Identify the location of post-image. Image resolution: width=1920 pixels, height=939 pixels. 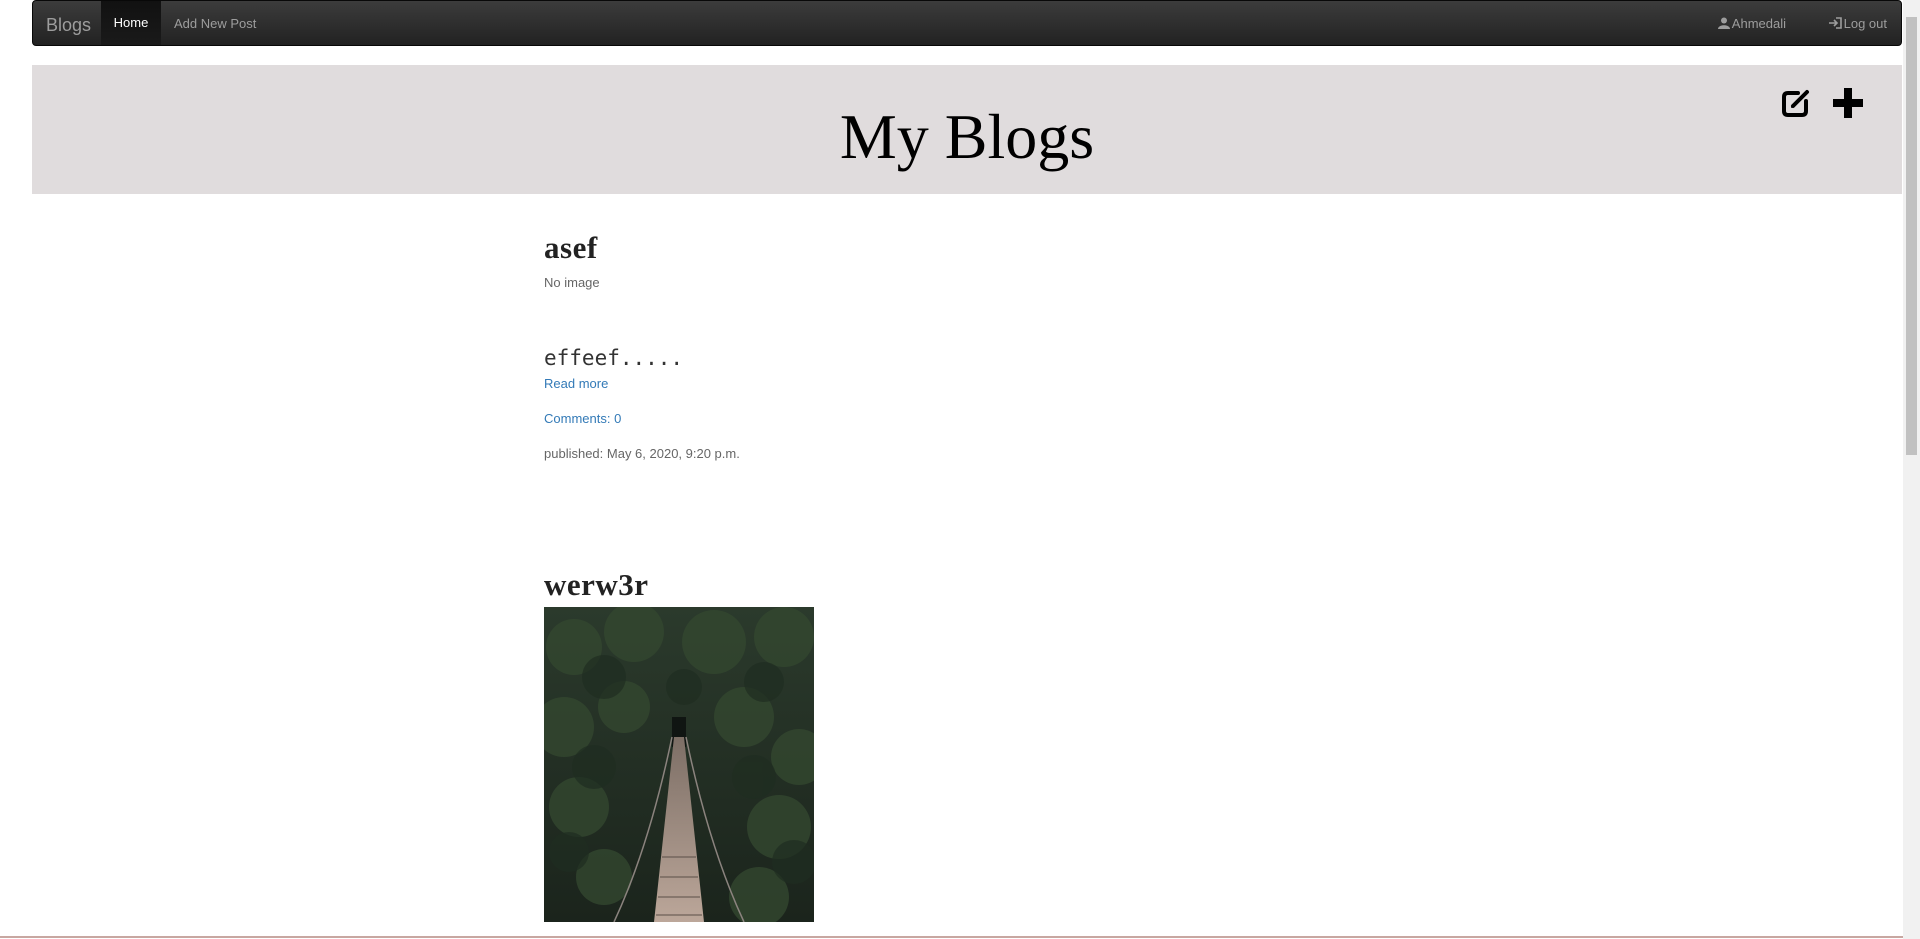
(679, 764).